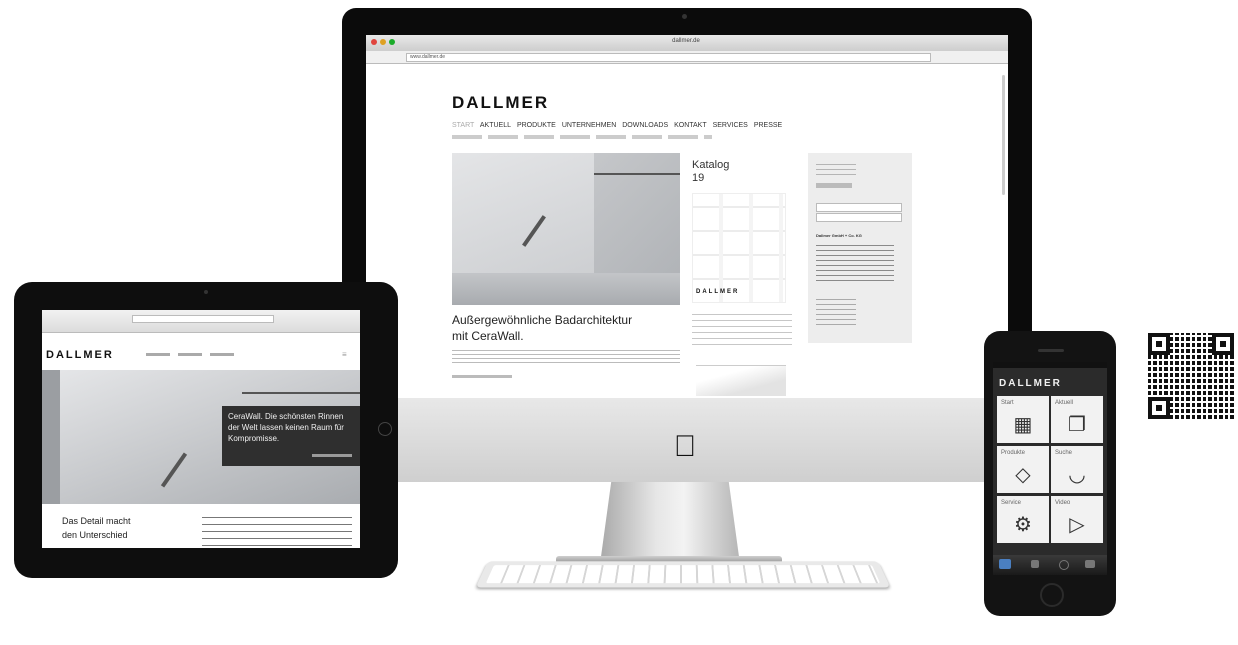 The height and width of the screenshot is (645, 1238). I want to click on nav-item: PRESSE, so click(768, 125).